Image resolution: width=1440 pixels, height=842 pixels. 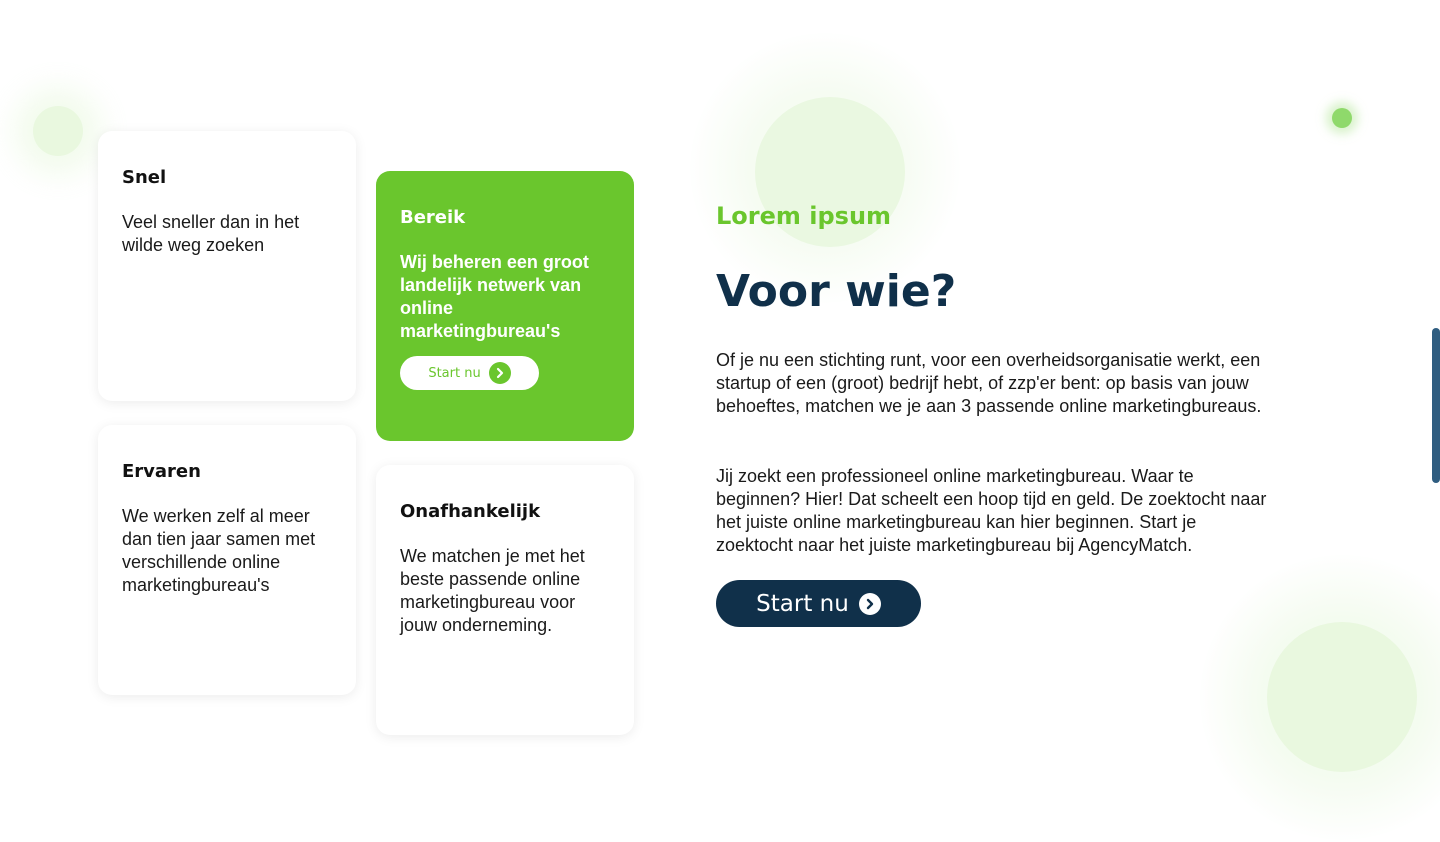 I want to click on card-title: Bereik, so click(x=433, y=217).